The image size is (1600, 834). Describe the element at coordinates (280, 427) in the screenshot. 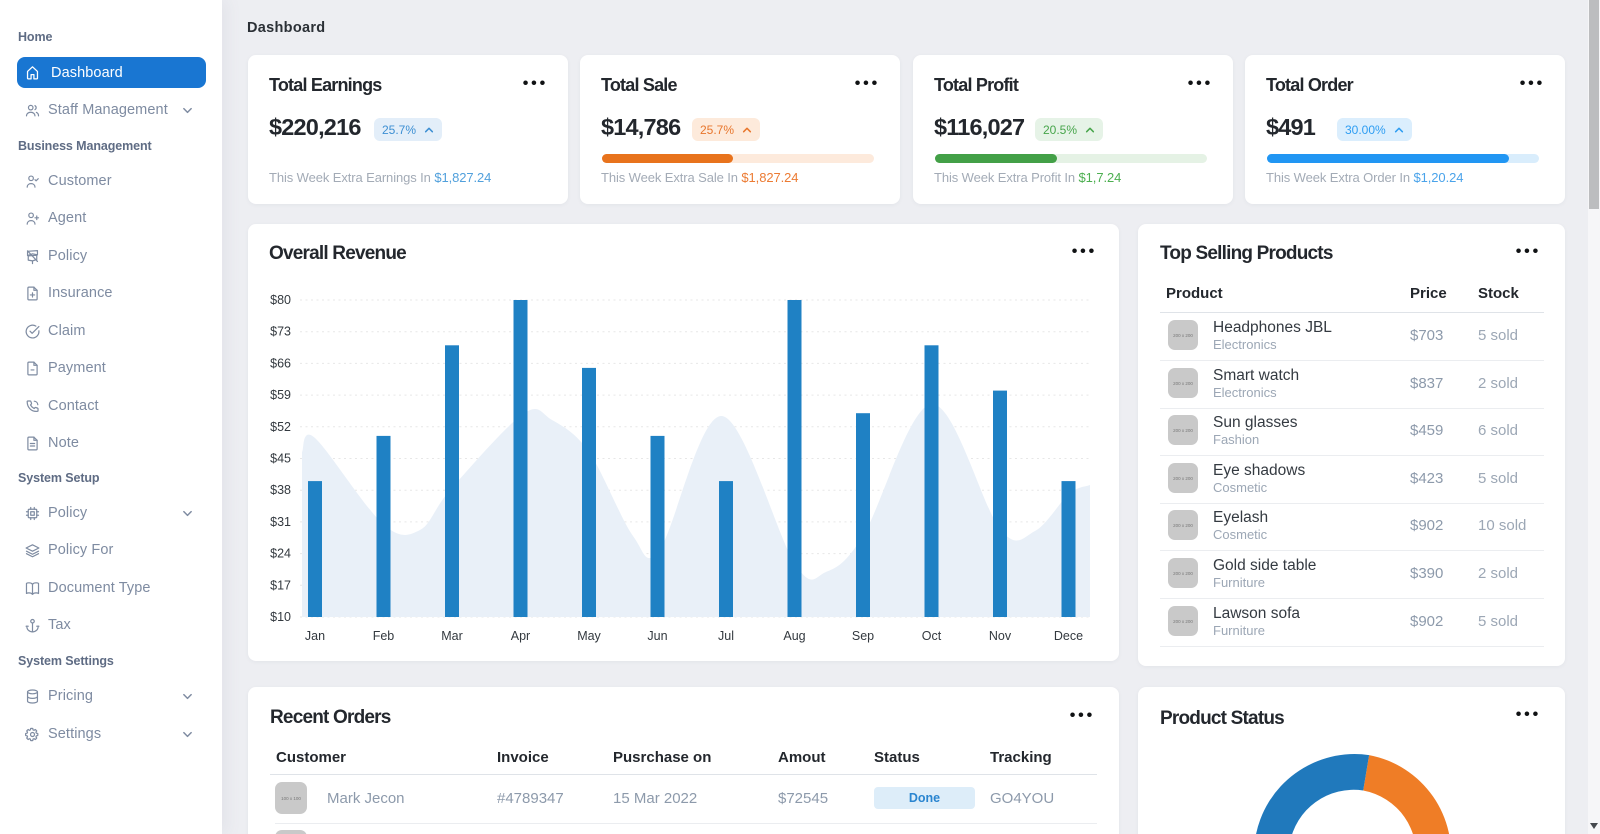

I see `svg-text: $52` at that location.